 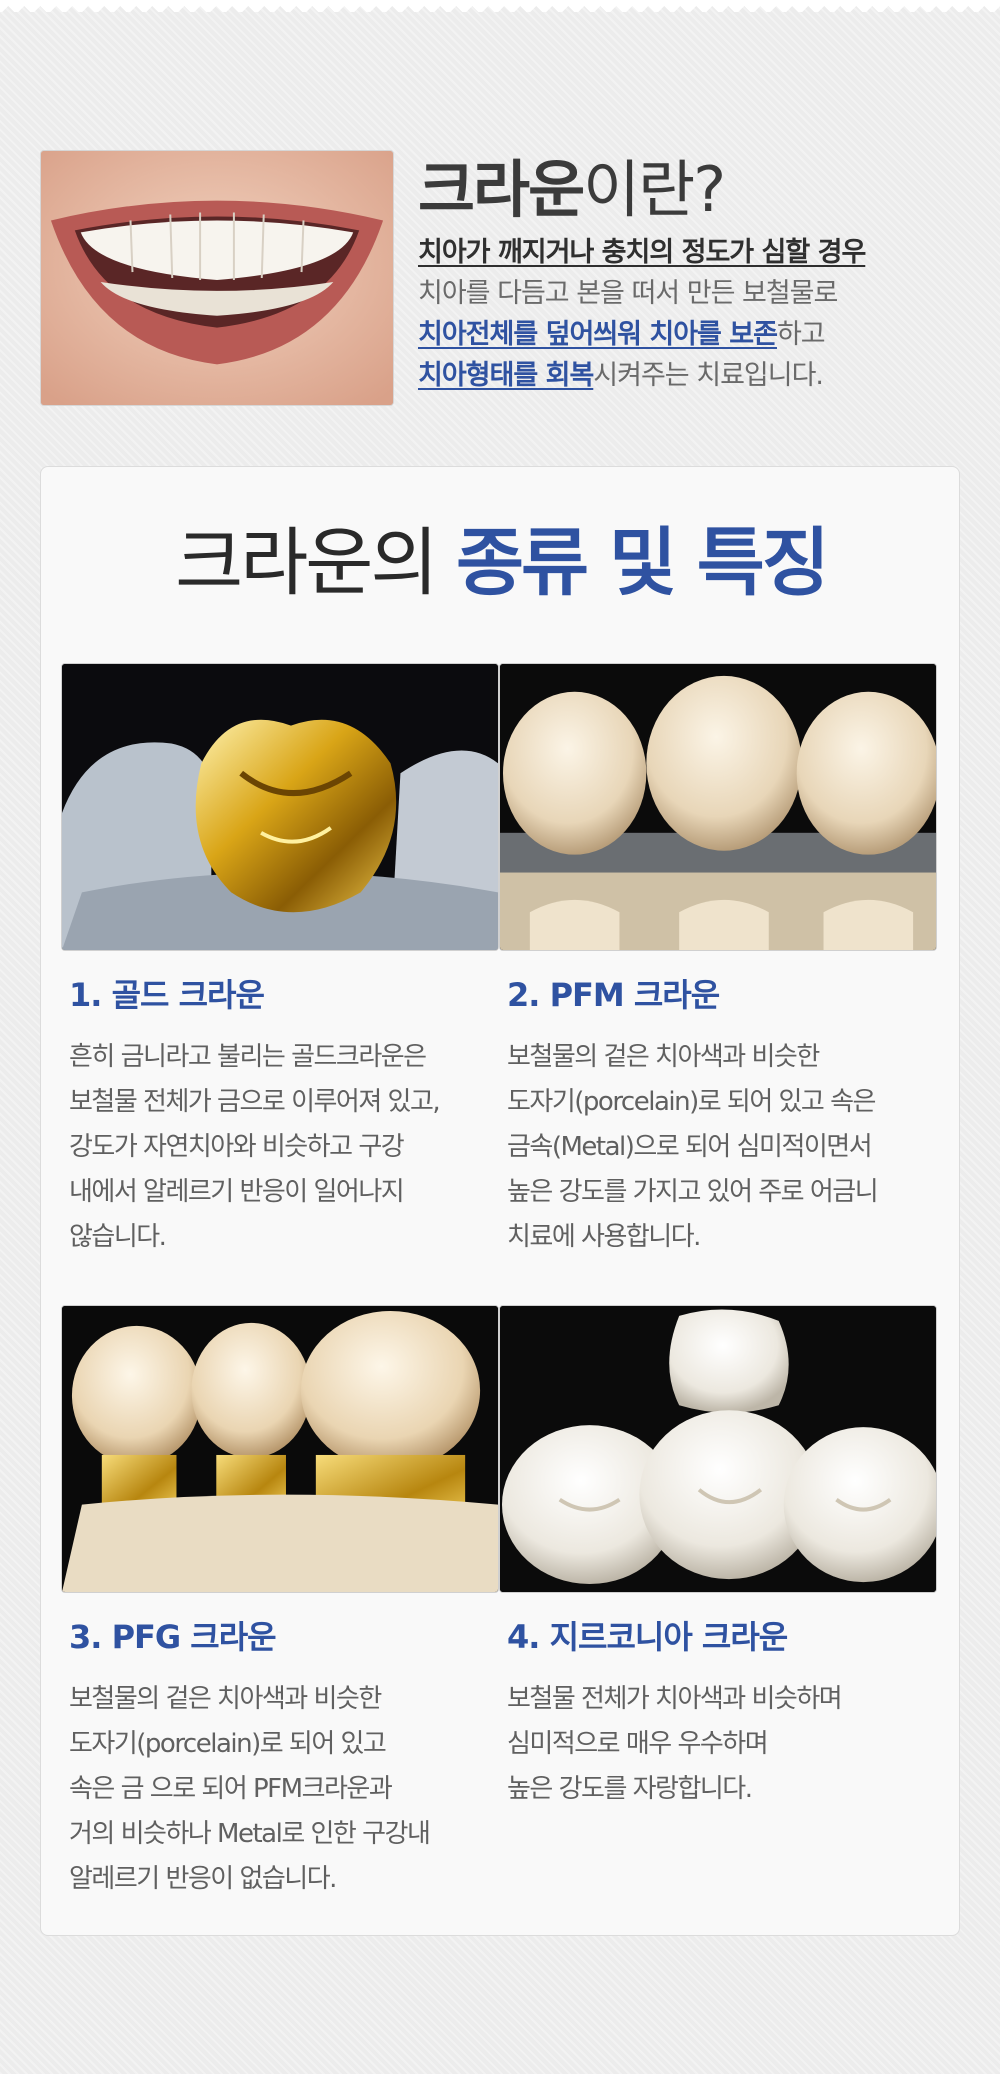 What do you see at coordinates (118, 1237) in the screenshot?
I see `description-line: 않습니다.` at bounding box center [118, 1237].